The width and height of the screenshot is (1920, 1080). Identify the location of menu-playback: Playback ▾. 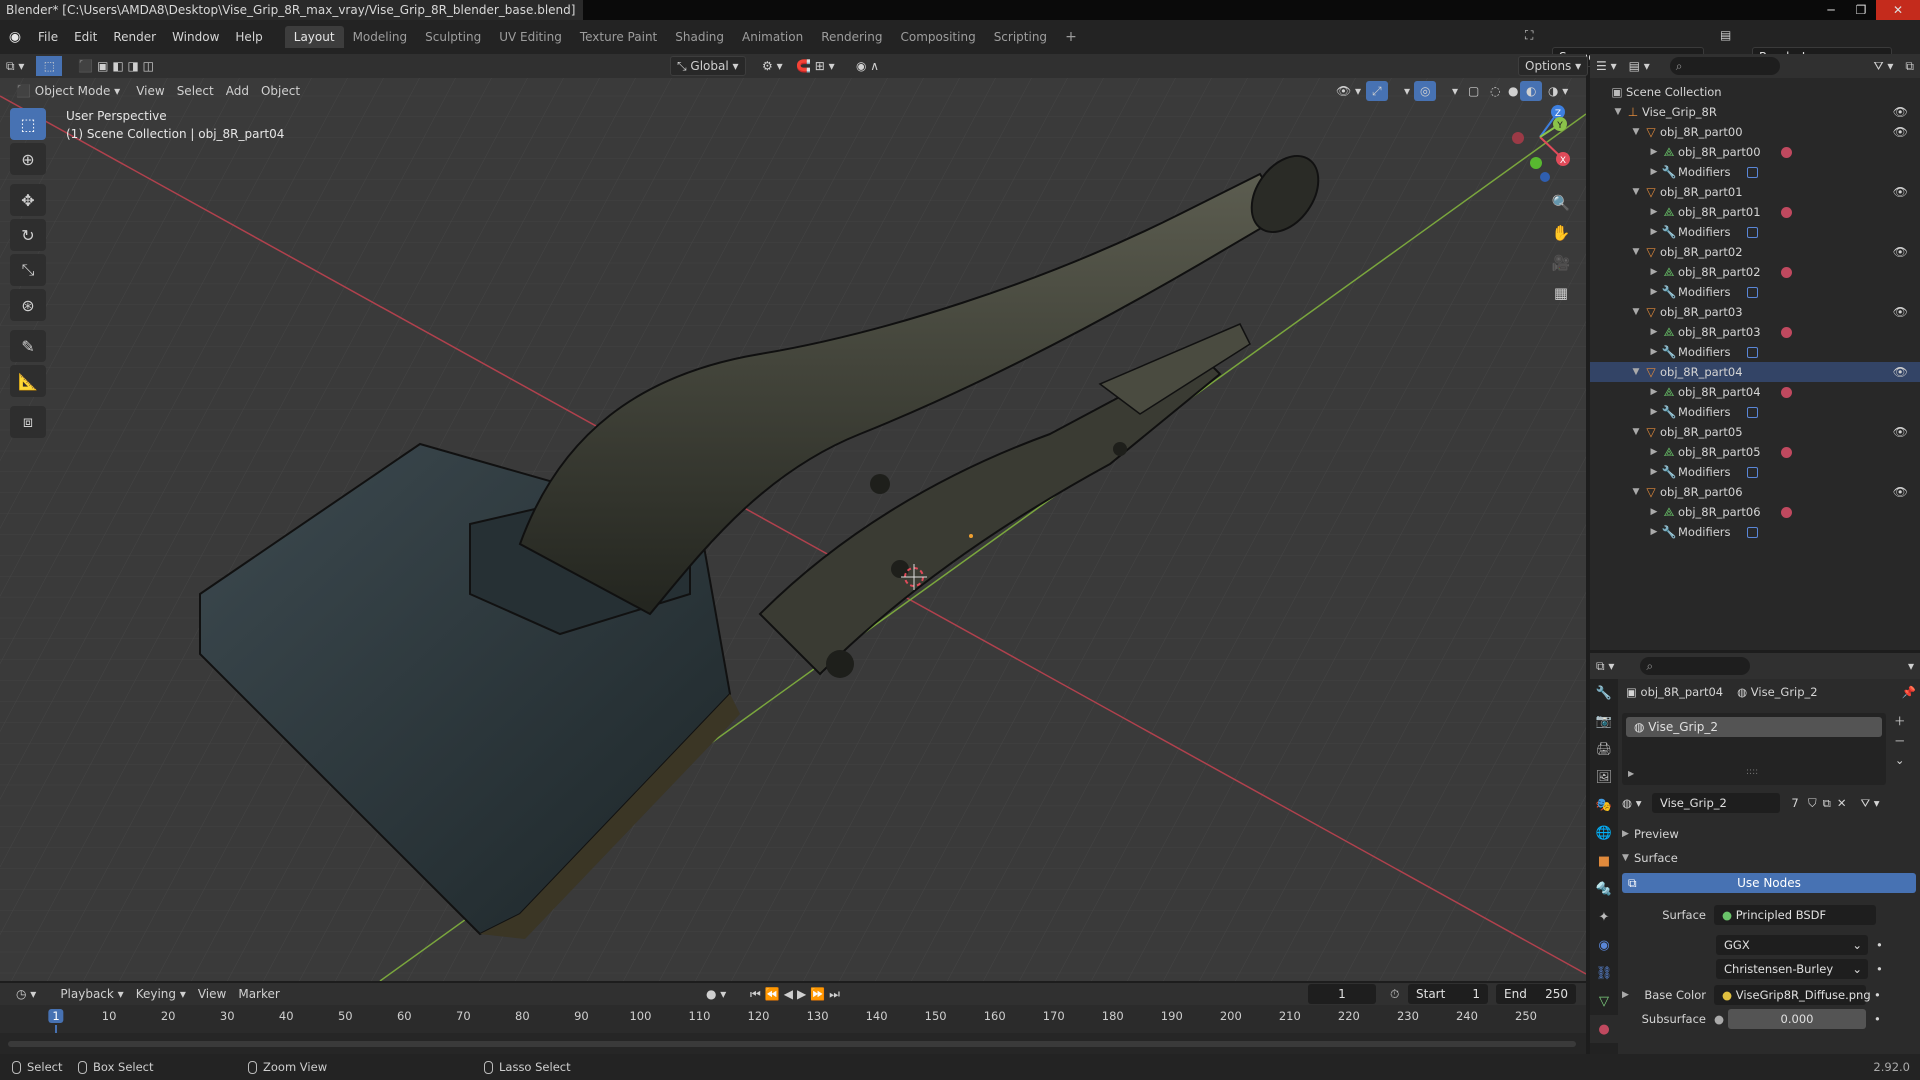
(91, 994).